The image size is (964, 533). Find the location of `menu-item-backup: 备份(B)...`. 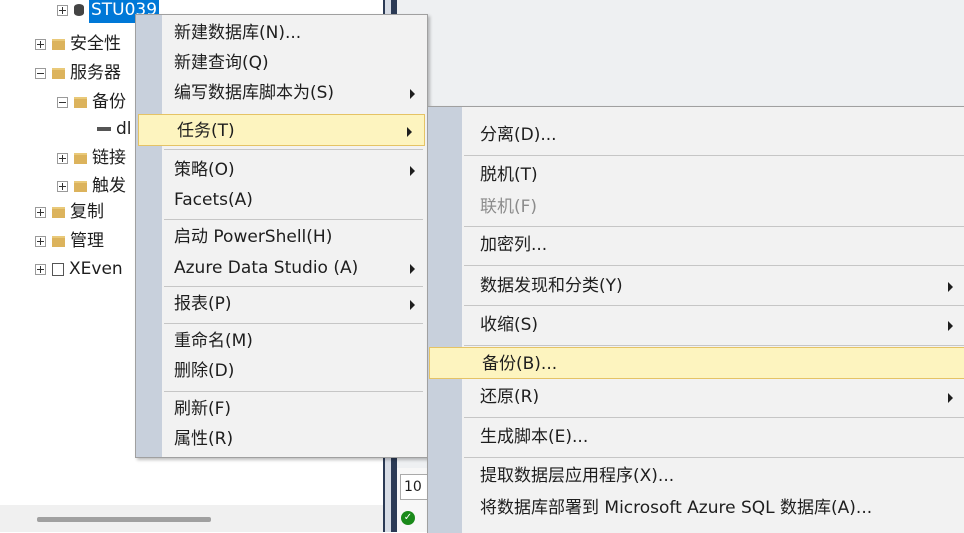

menu-item-backup: 备份(B)... is located at coordinates (696, 363).